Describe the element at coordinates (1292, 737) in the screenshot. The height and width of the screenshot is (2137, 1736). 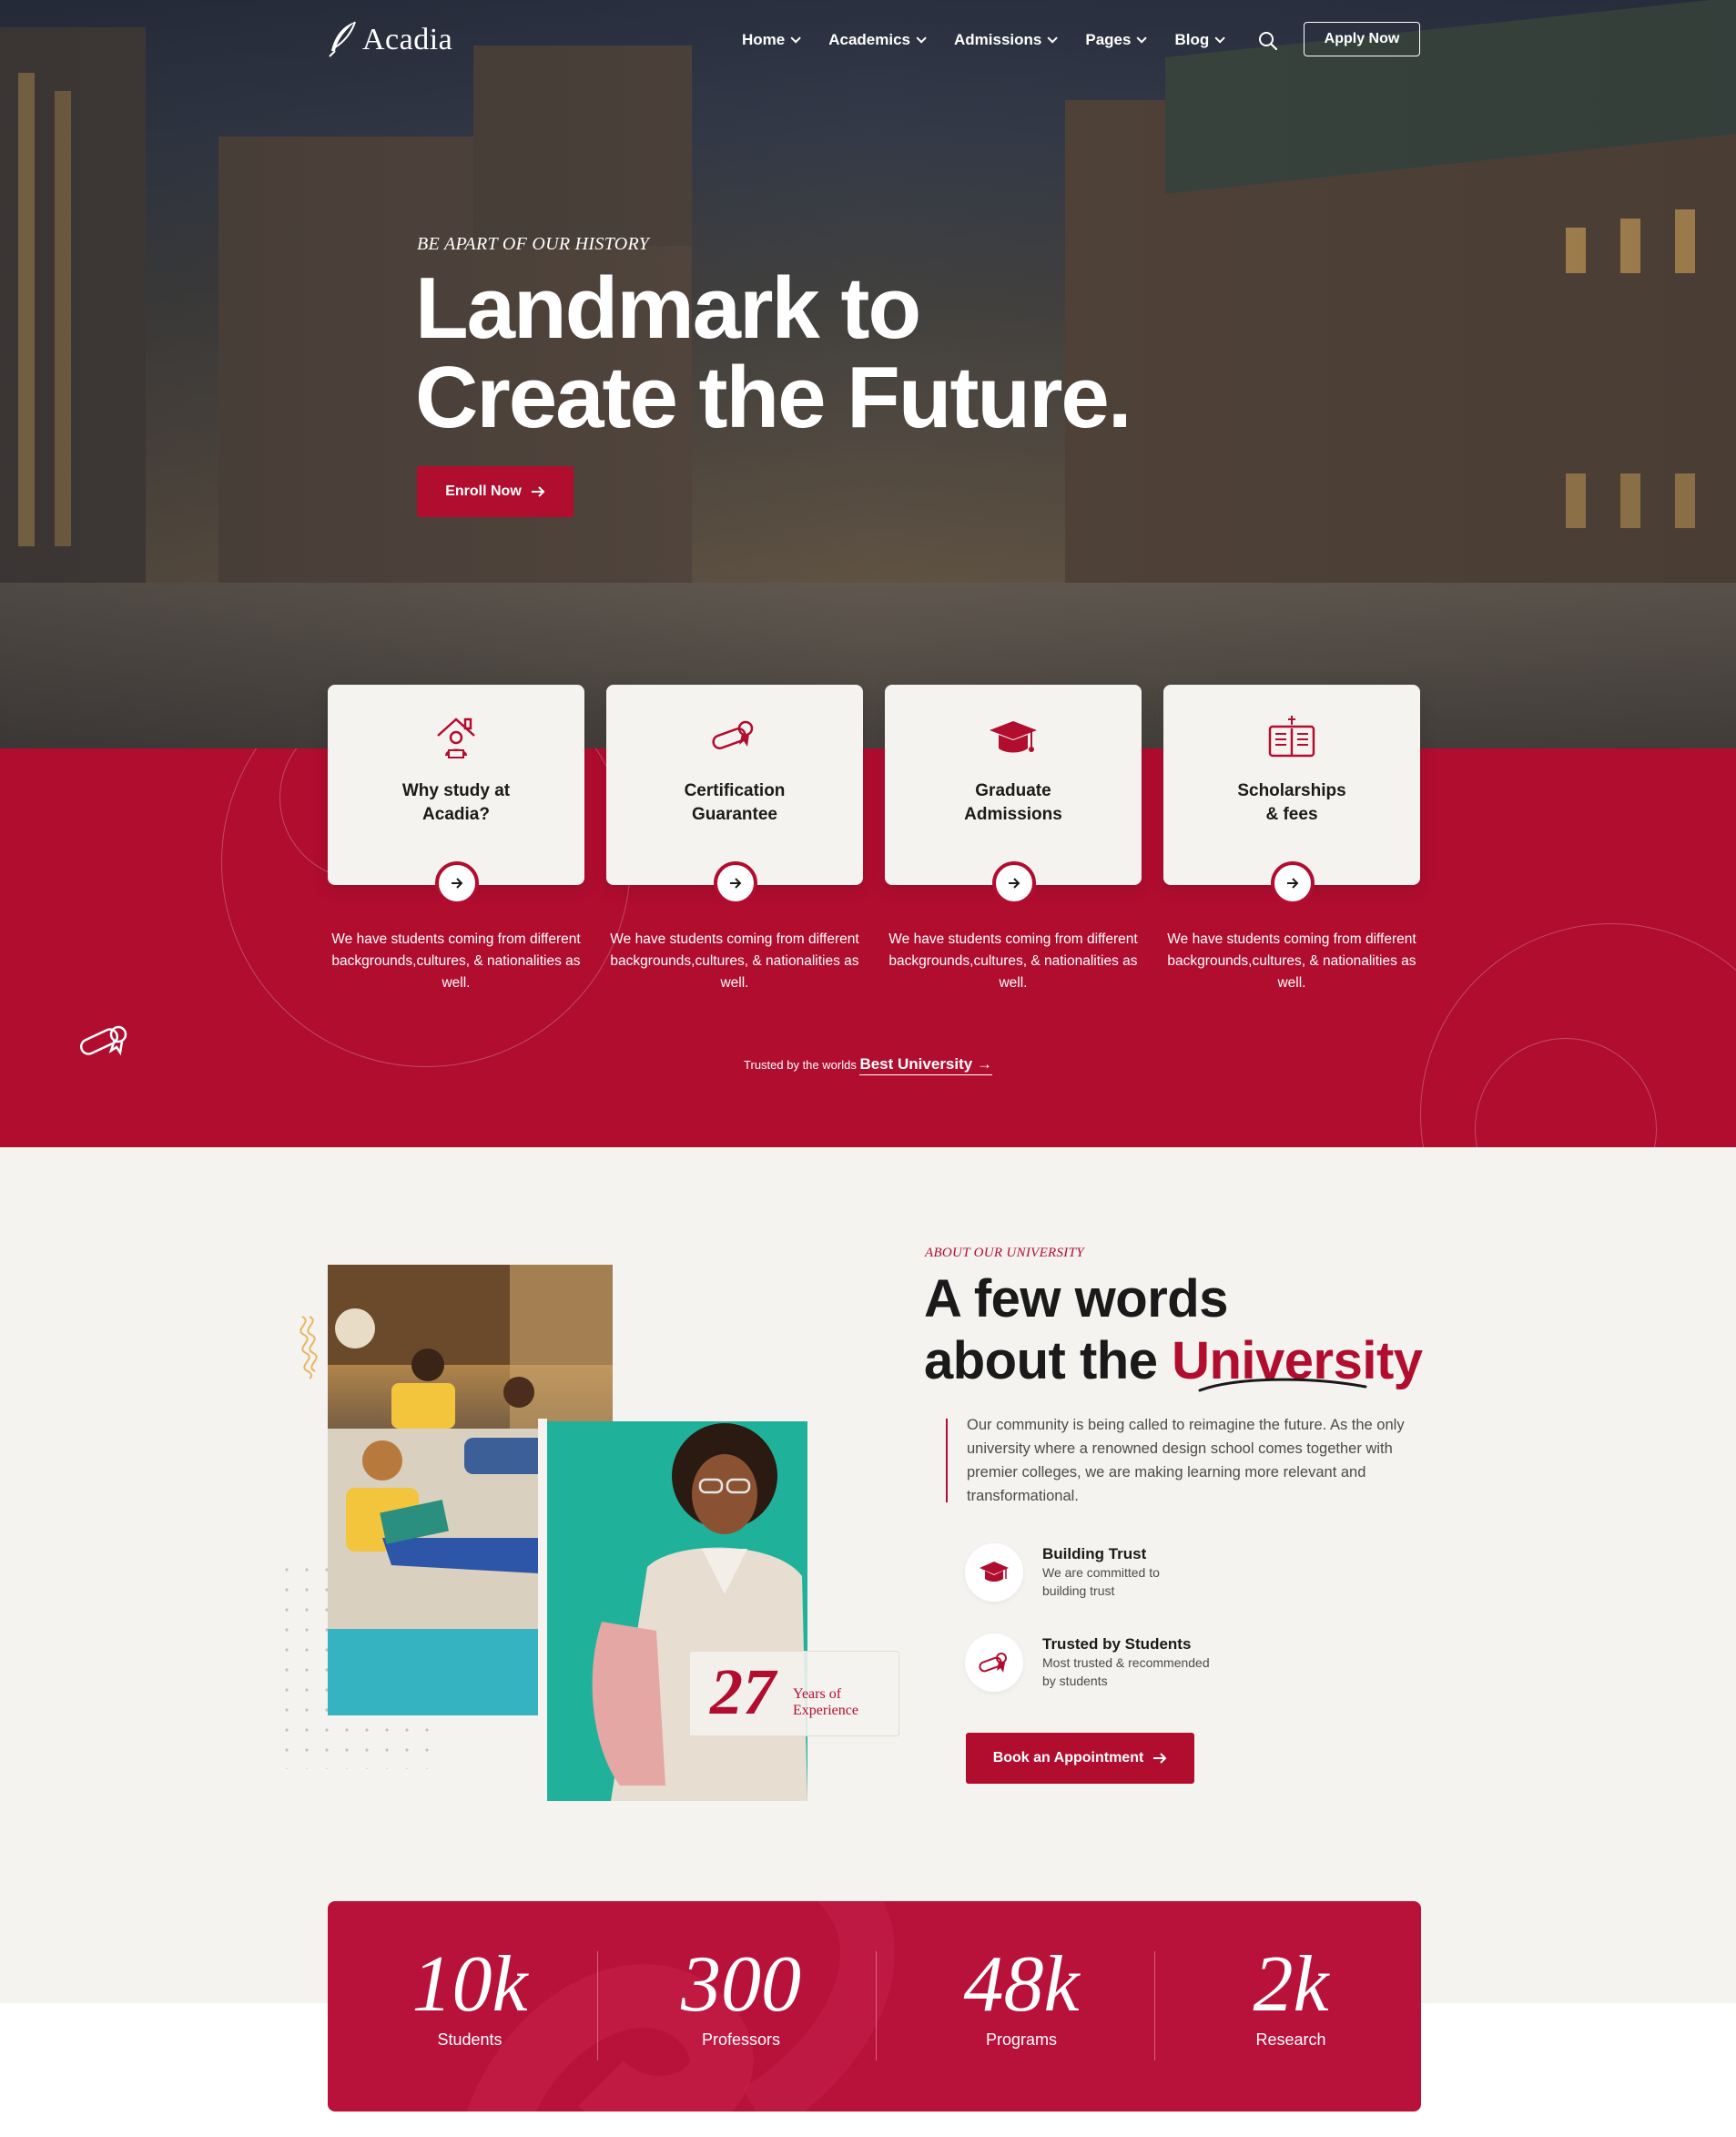
I see `open-book-icon` at that location.